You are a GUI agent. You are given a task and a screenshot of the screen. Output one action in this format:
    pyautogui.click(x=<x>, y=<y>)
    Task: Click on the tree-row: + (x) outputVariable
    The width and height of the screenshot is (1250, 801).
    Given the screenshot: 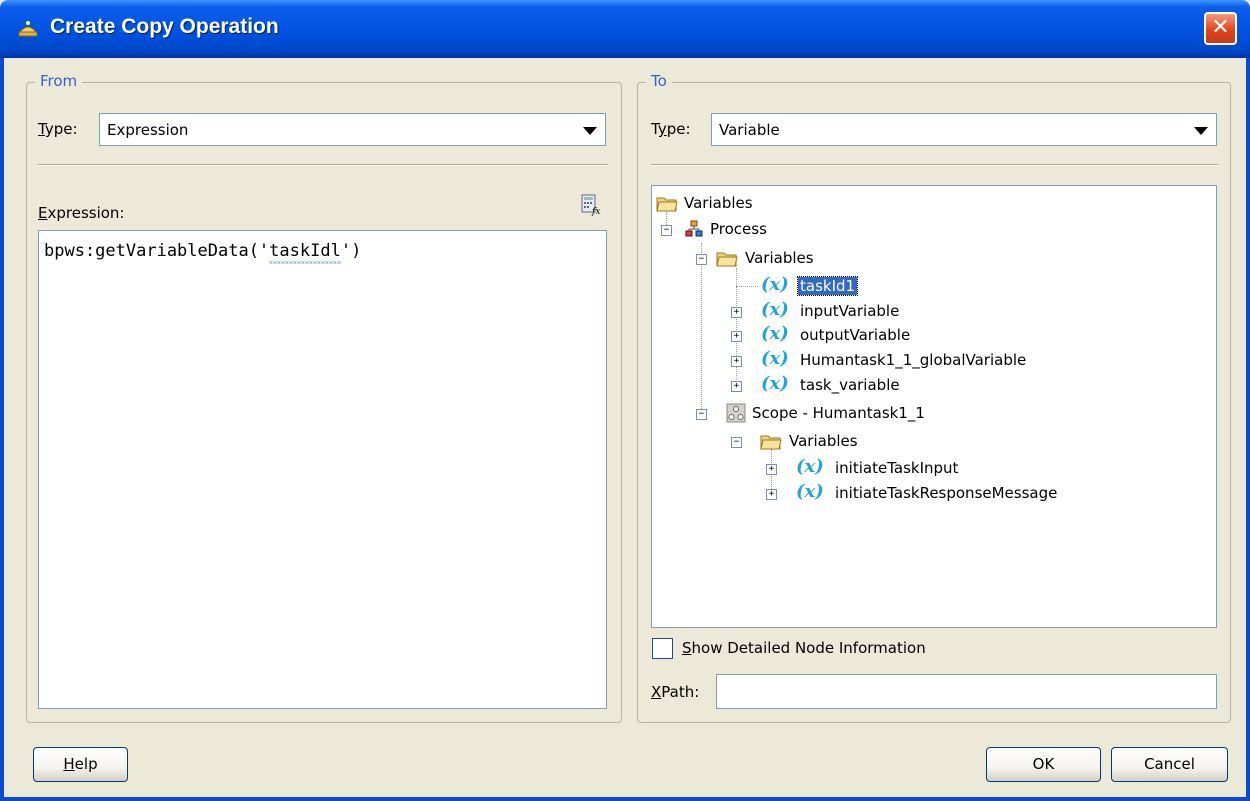 What is the action you would take?
    pyautogui.click(x=932, y=335)
    